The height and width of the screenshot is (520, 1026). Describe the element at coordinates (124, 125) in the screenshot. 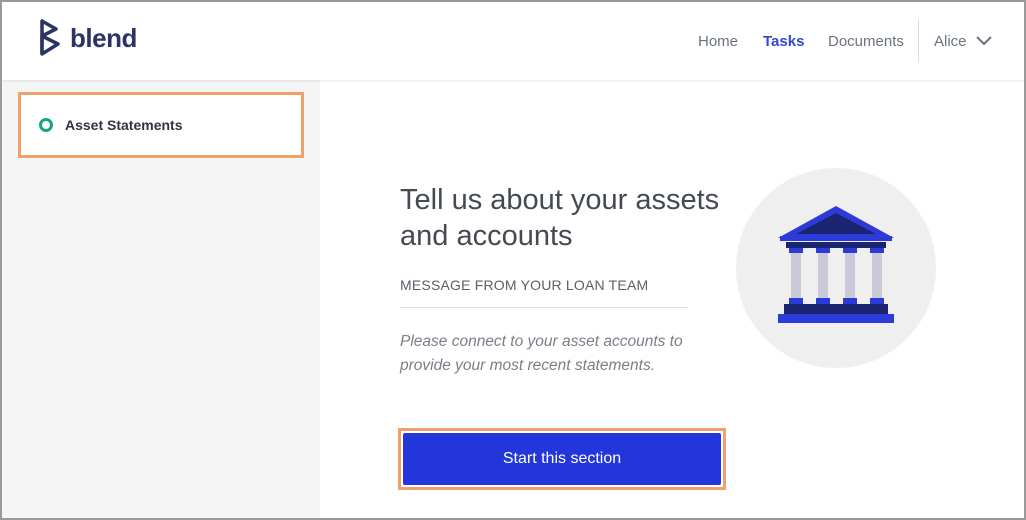

I see `sidebar-item-label: Asset Statements` at that location.